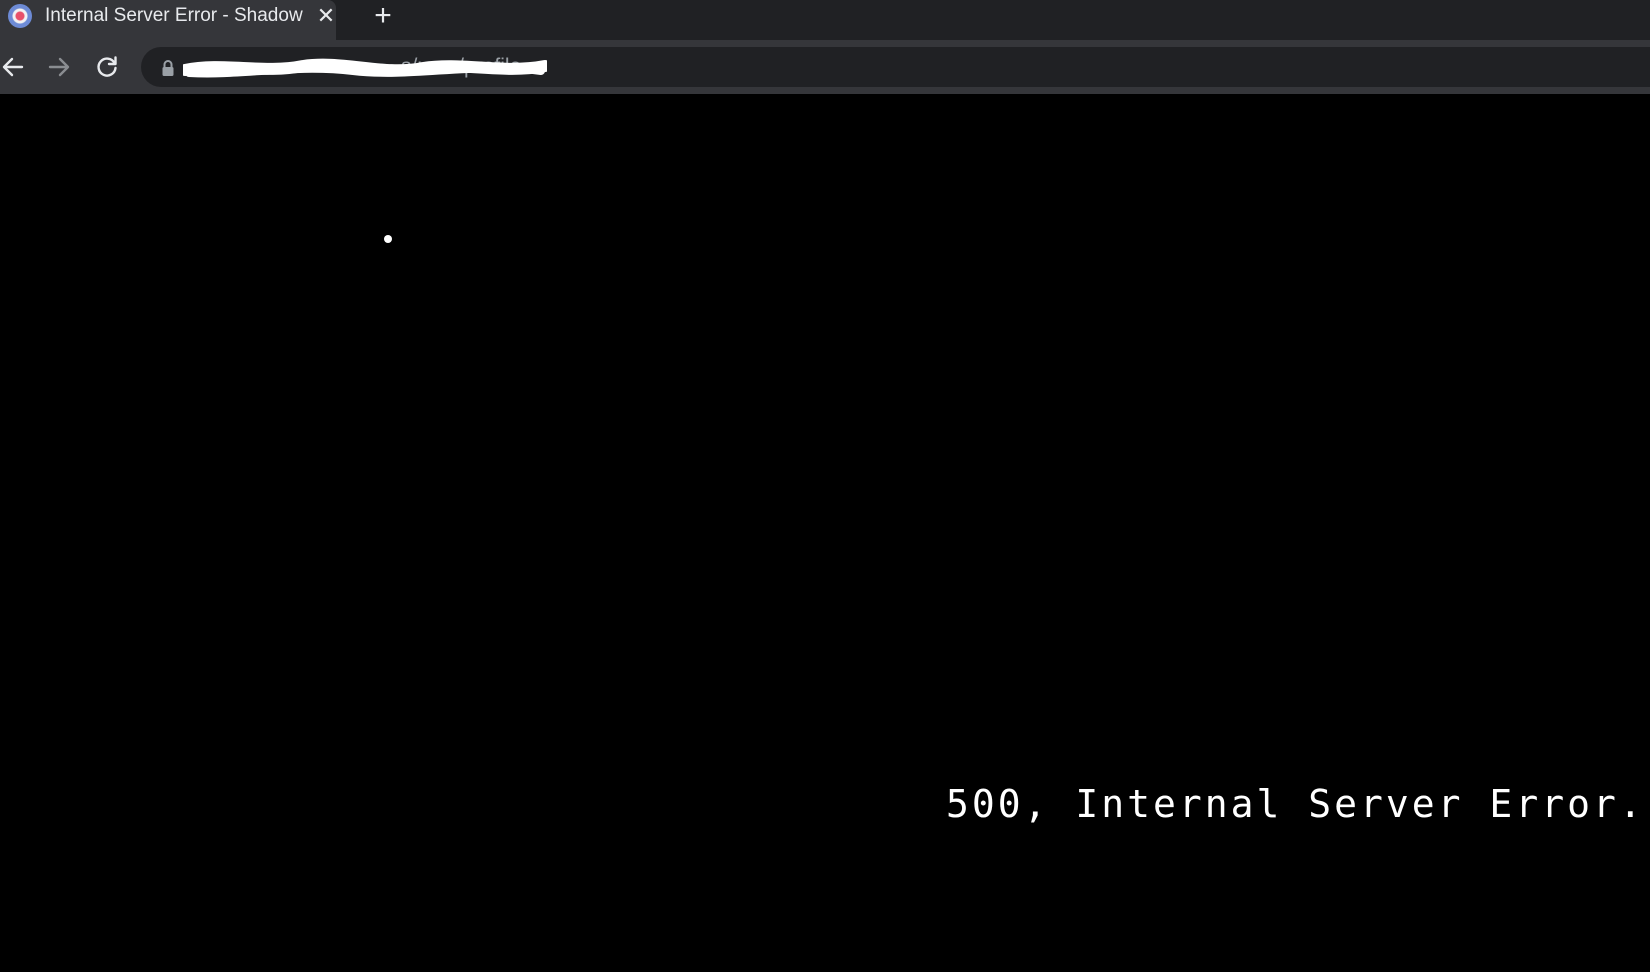 Image resolution: width=1650 pixels, height=972 pixels. What do you see at coordinates (825, 20) in the screenshot?
I see `tab-strip: Internal Server Error - Shadow ✕ +` at bounding box center [825, 20].